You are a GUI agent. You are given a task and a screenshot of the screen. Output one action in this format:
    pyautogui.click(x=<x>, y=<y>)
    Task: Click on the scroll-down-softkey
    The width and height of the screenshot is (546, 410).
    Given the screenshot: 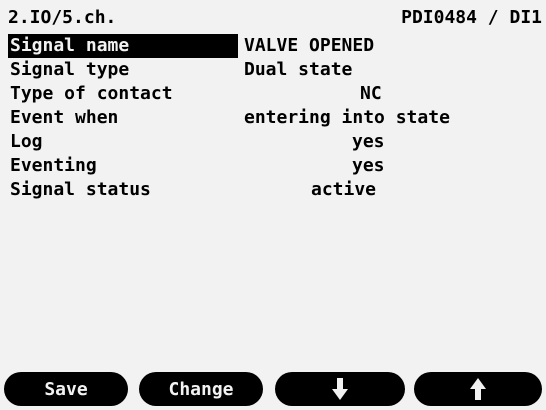 What is the action you would take?
    pyautogui.click(x=340, y=389)
    